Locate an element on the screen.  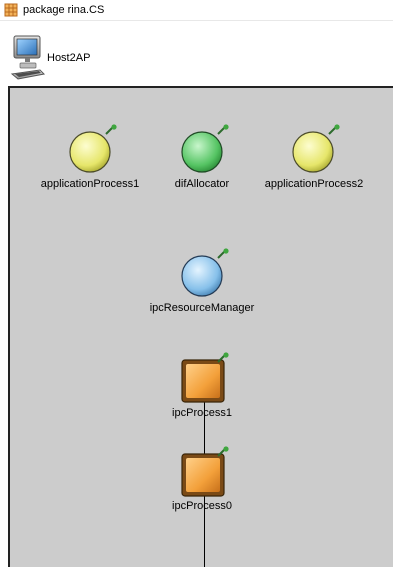
package-label: package rina.CS is located at coordinates (64, 10).